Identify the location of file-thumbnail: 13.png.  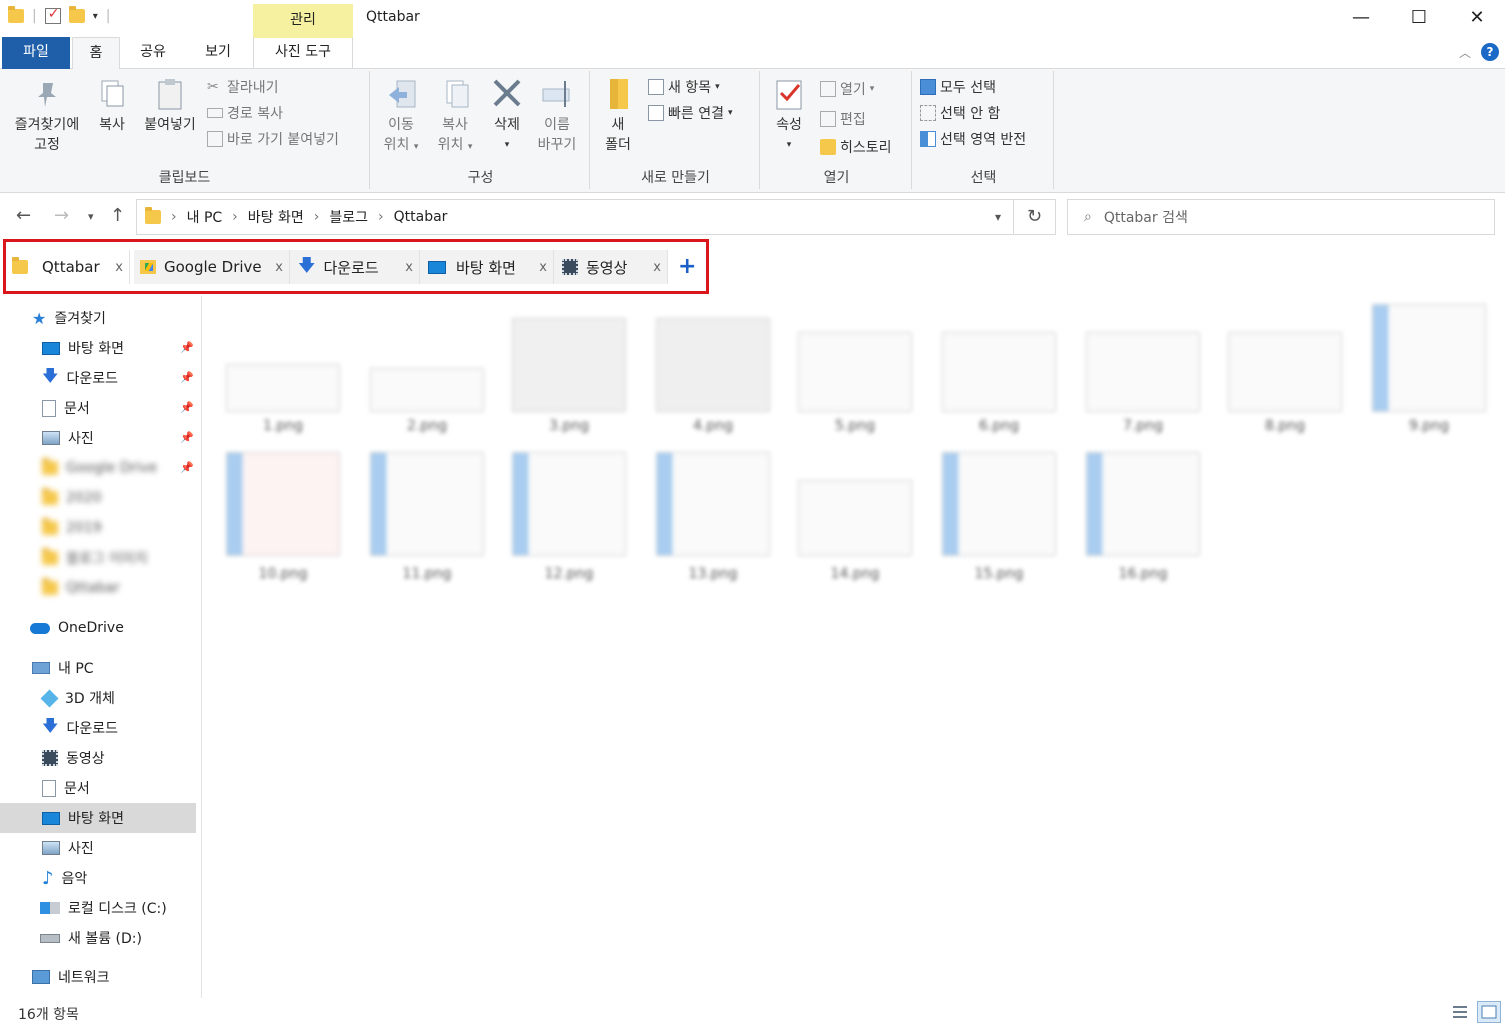
(713, 522).